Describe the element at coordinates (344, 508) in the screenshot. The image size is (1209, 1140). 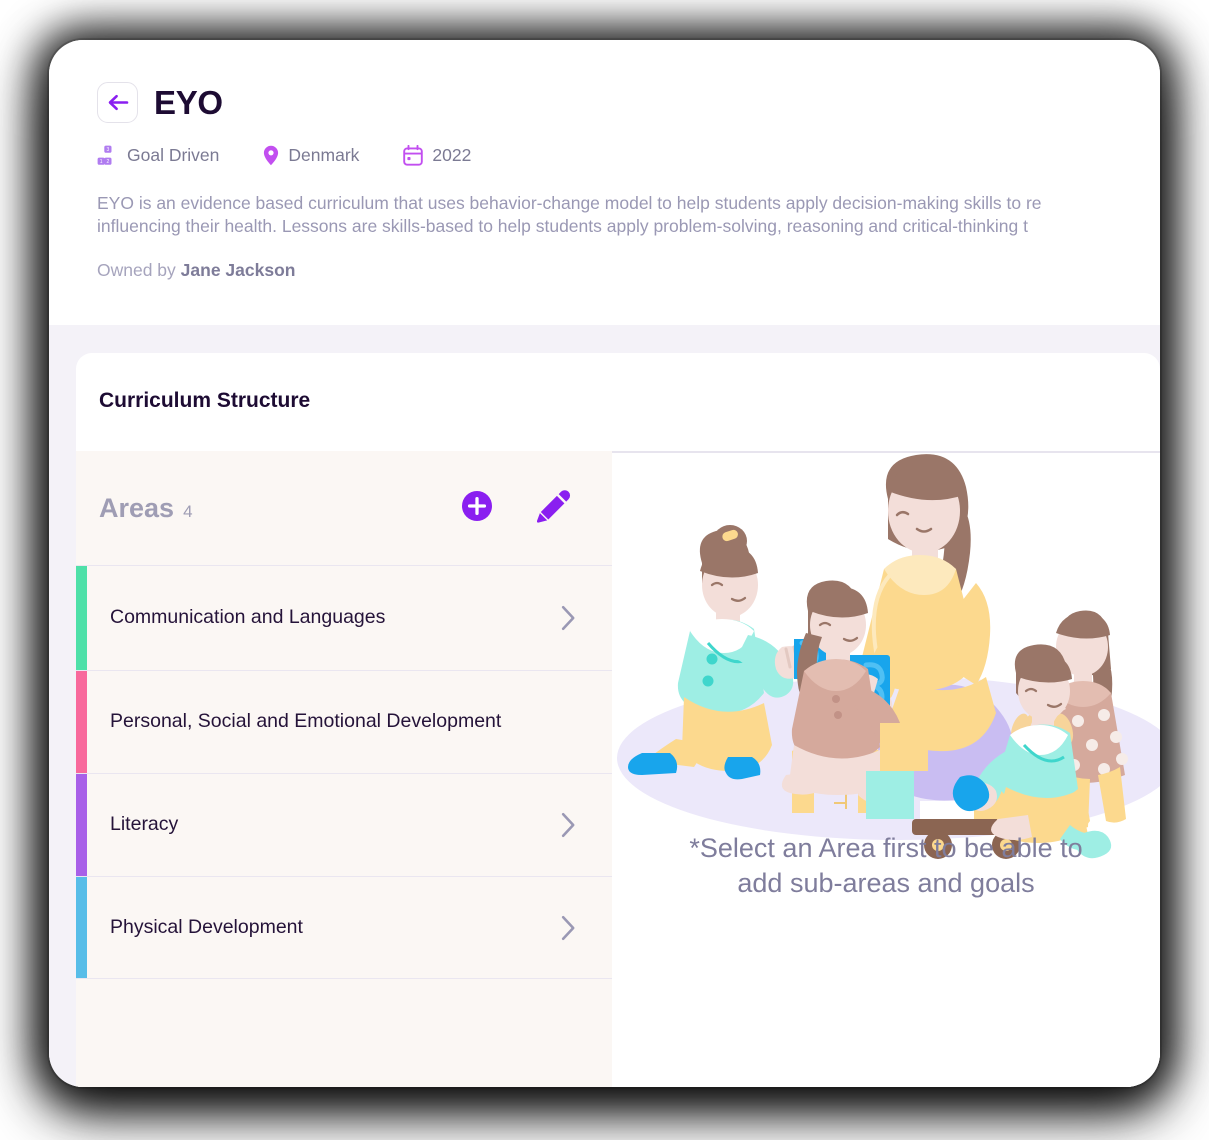
I see `areas-header: Areas 4` at that location.